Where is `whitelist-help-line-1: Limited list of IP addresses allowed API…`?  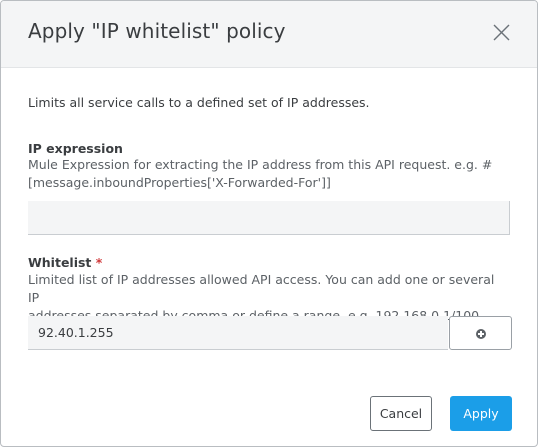 whitelist-help-line-1: Limited list of IP addresses allowed API… is located at coordinates (261, 288).